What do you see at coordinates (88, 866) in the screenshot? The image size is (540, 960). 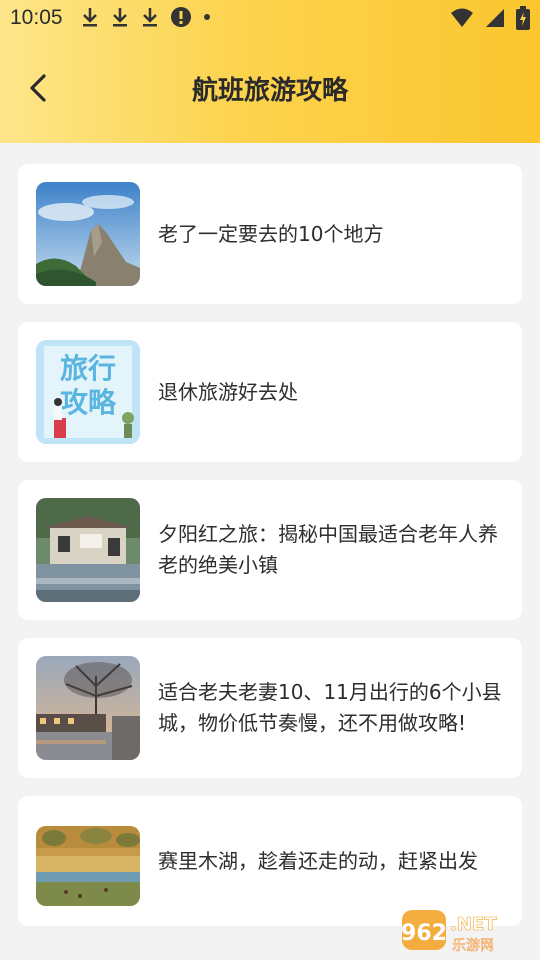 I see `article-thumbnail-lake` at bounding box center [88, 866].